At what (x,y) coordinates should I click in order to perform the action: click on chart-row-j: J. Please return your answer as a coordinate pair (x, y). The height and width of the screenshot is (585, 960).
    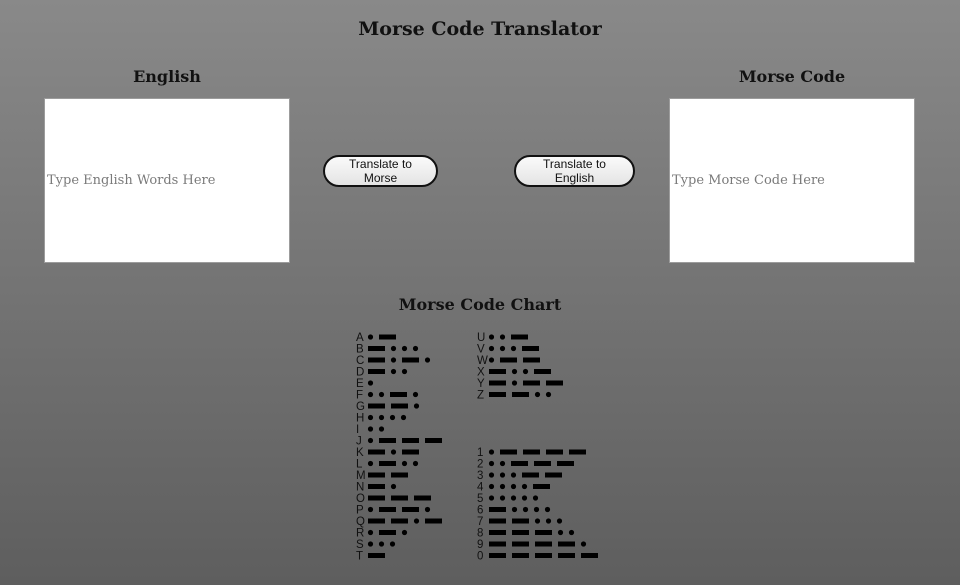
    Looking at the image, I should click on (399, 442).